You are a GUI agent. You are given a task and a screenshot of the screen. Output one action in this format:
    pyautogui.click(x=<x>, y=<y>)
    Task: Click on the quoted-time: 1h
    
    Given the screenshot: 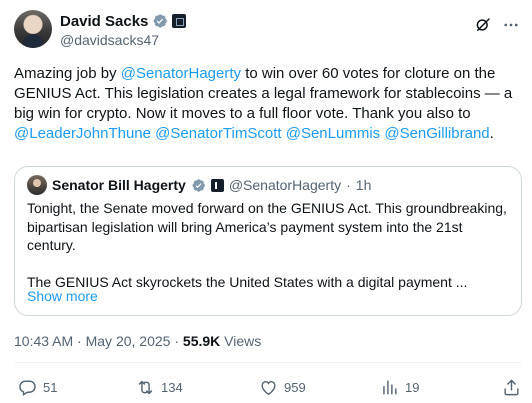 What is the action you would take?
    pyautogui.click(x=364, y=185)
    